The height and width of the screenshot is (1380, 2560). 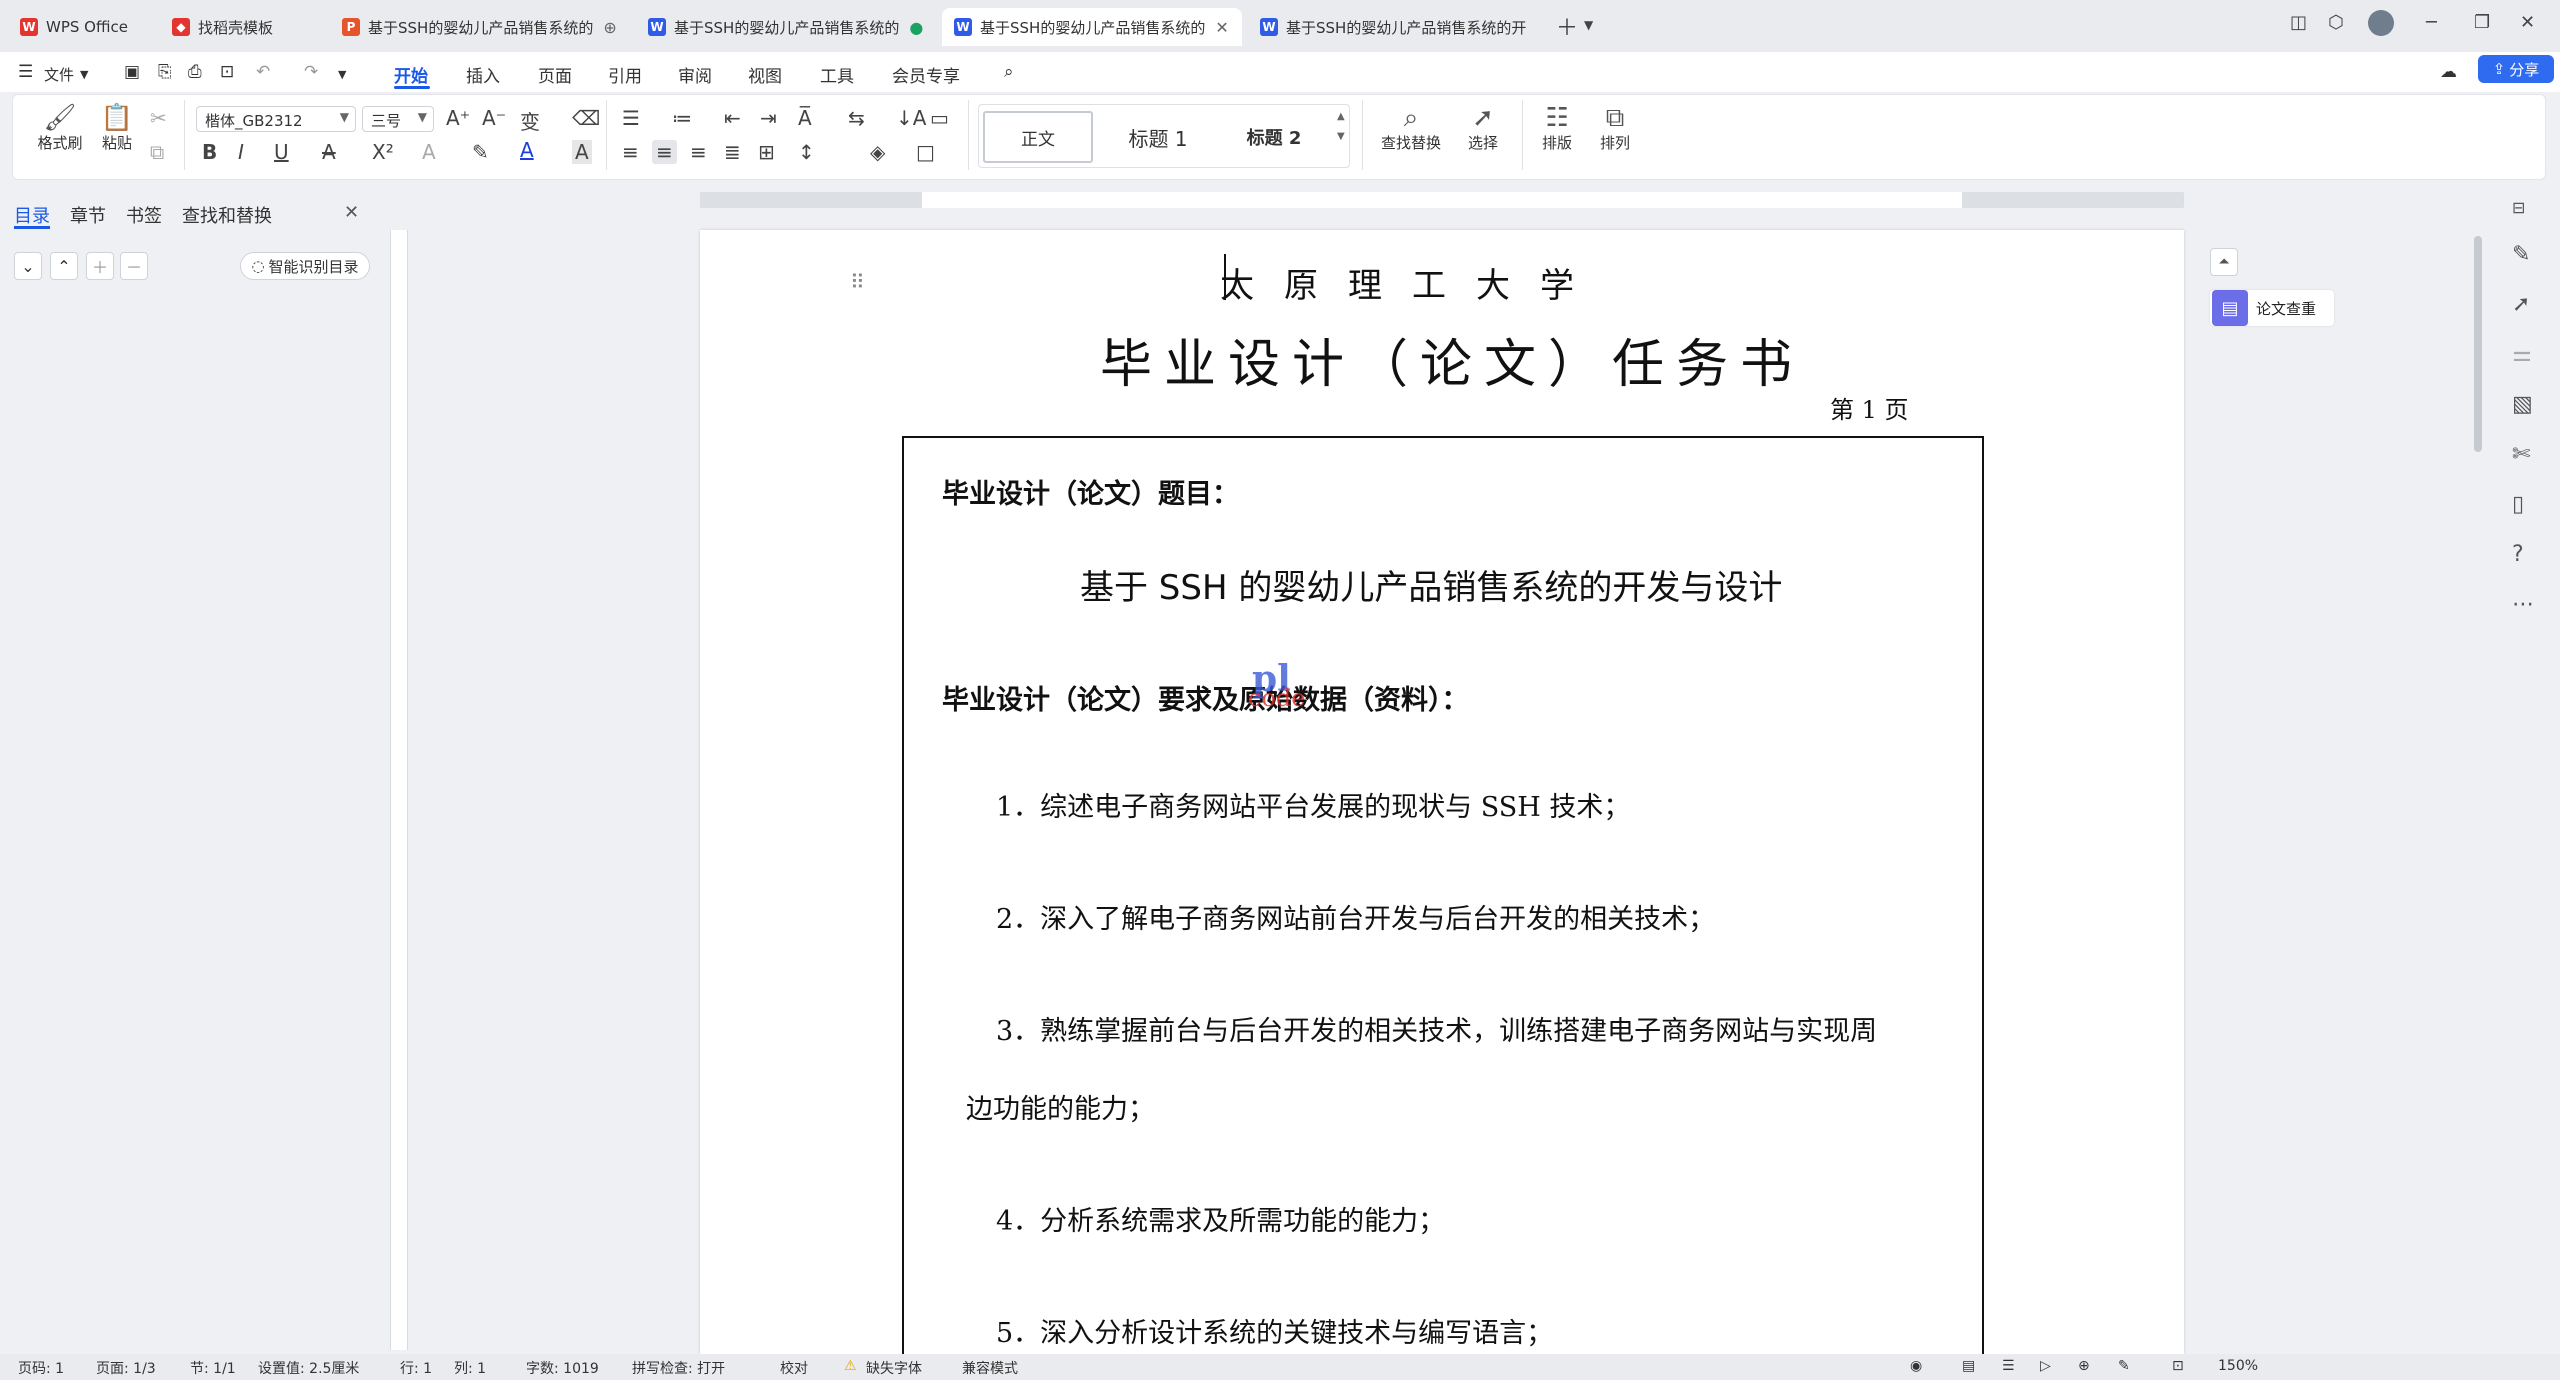 I want to click on more-icon: ⋯, so click(x=2523, y=604).